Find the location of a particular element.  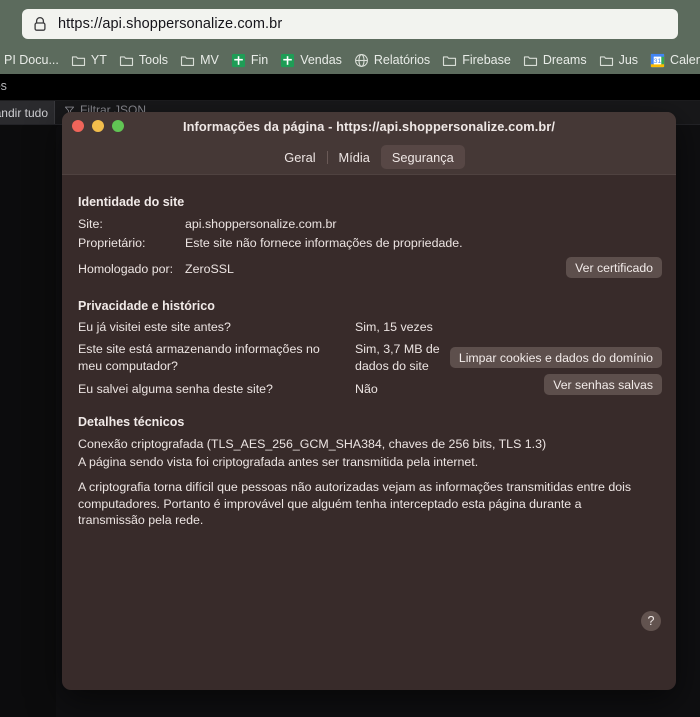

verified-by-value: ZeroSSL is located at coordinates (209, 269).